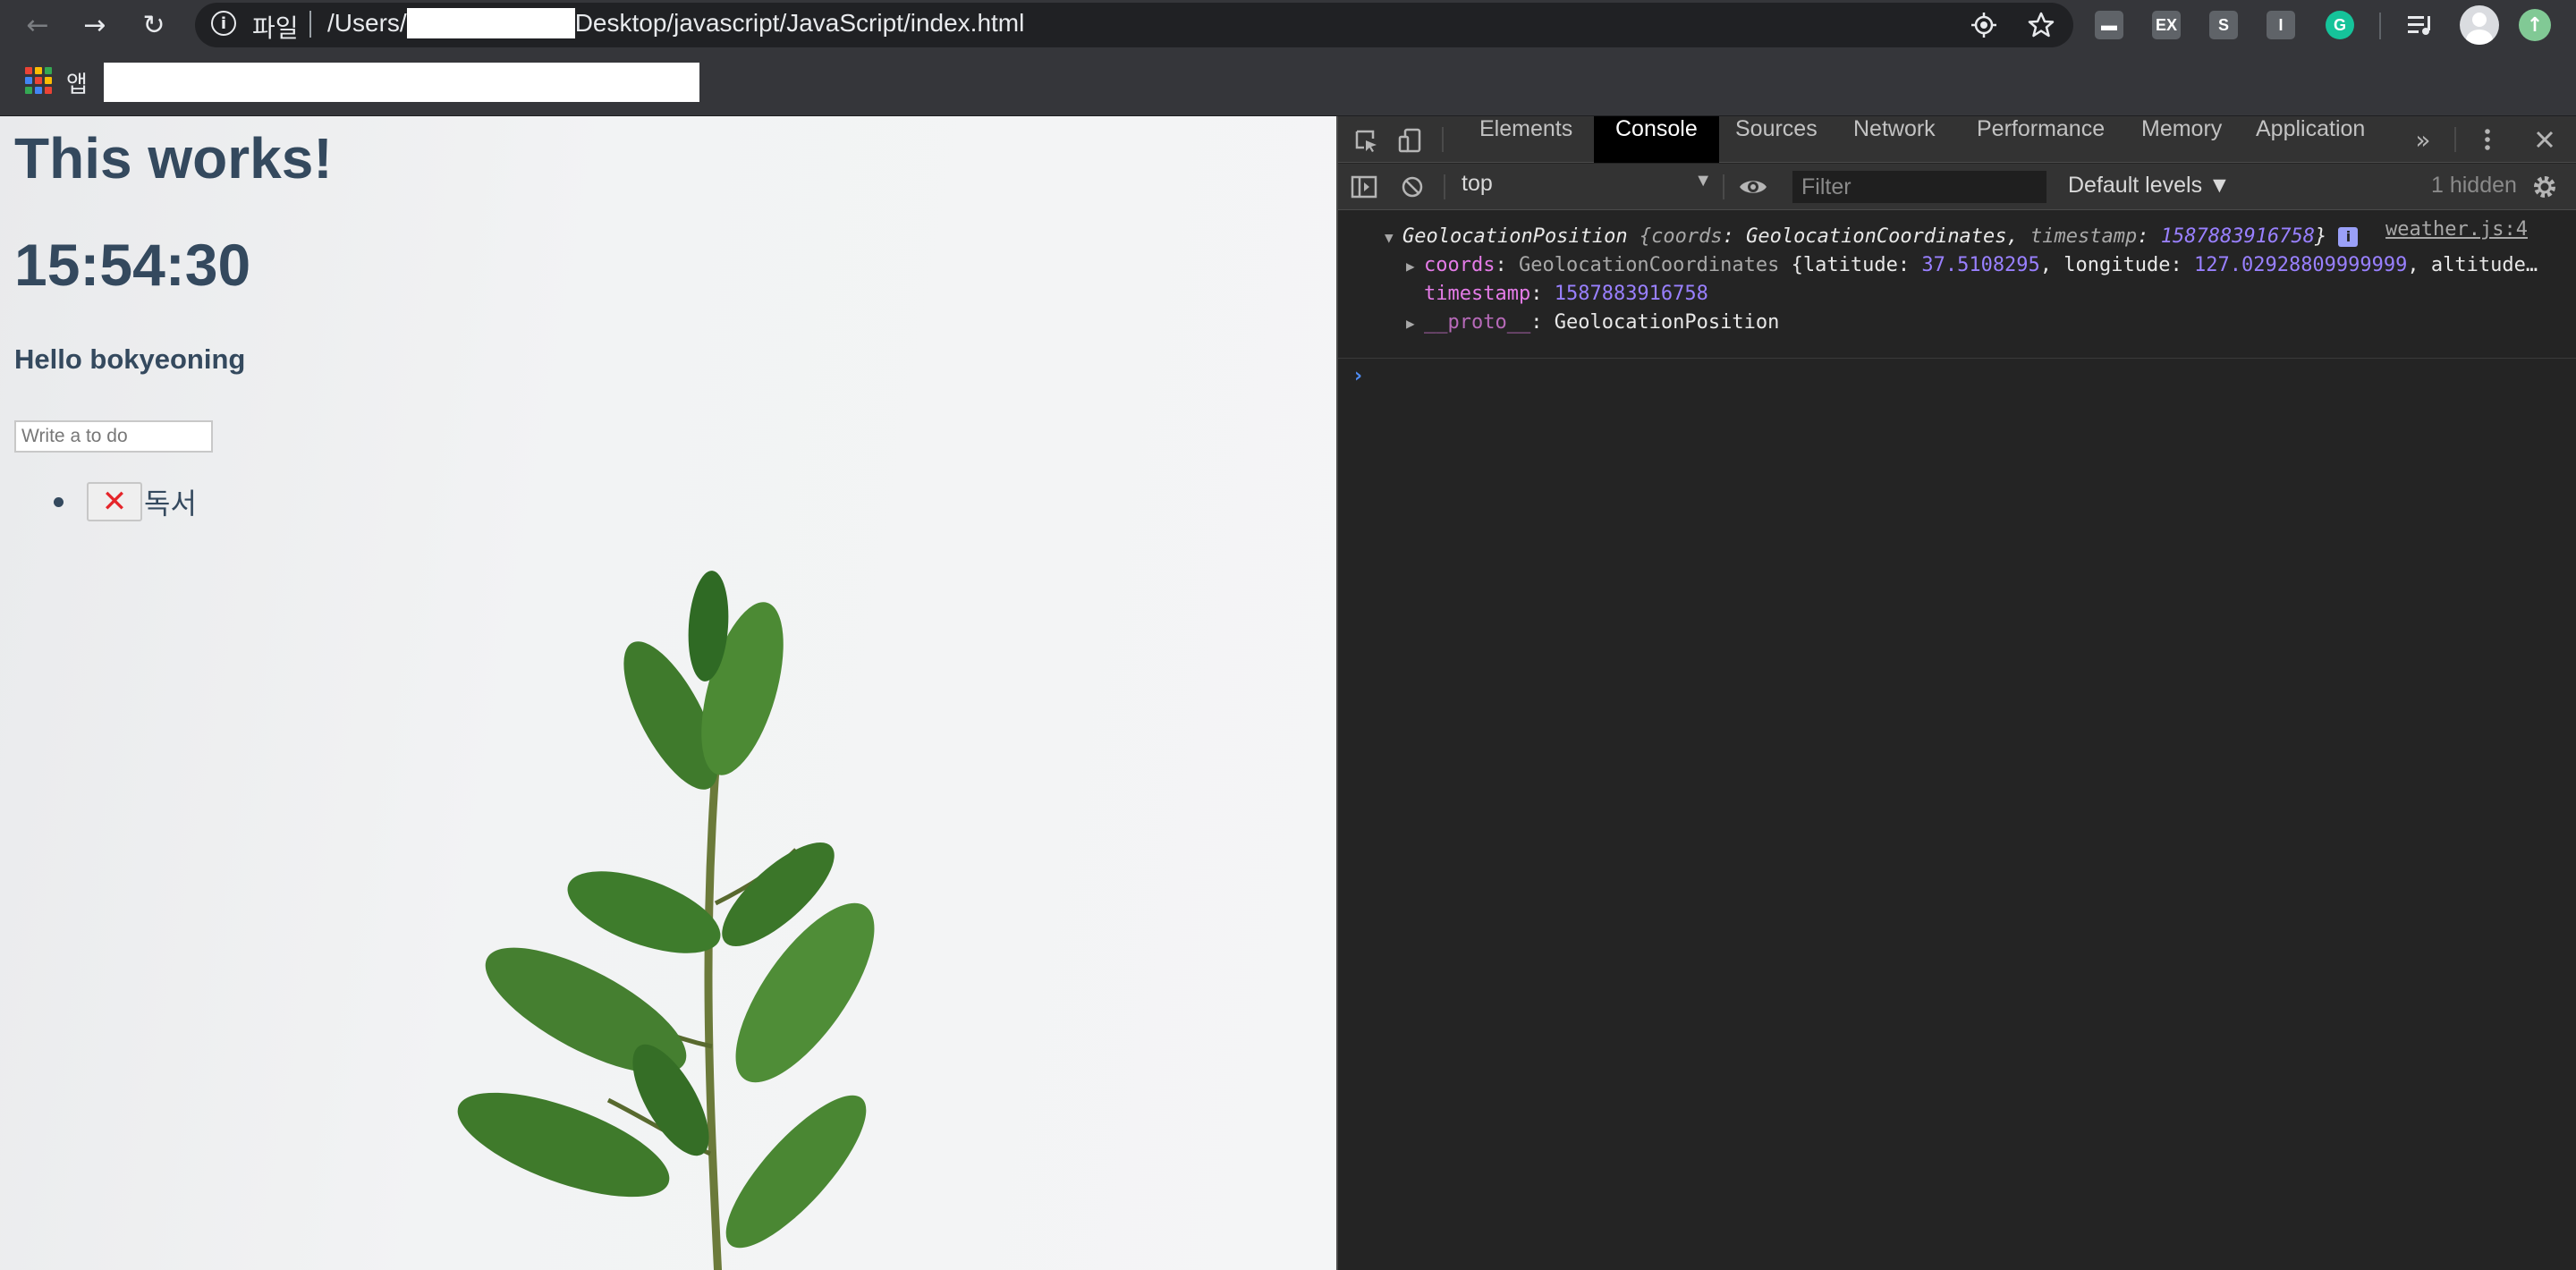 This screenshot has height=1270, width=2576. I want to click on device-toolbar-icon, so click(1410, 140).